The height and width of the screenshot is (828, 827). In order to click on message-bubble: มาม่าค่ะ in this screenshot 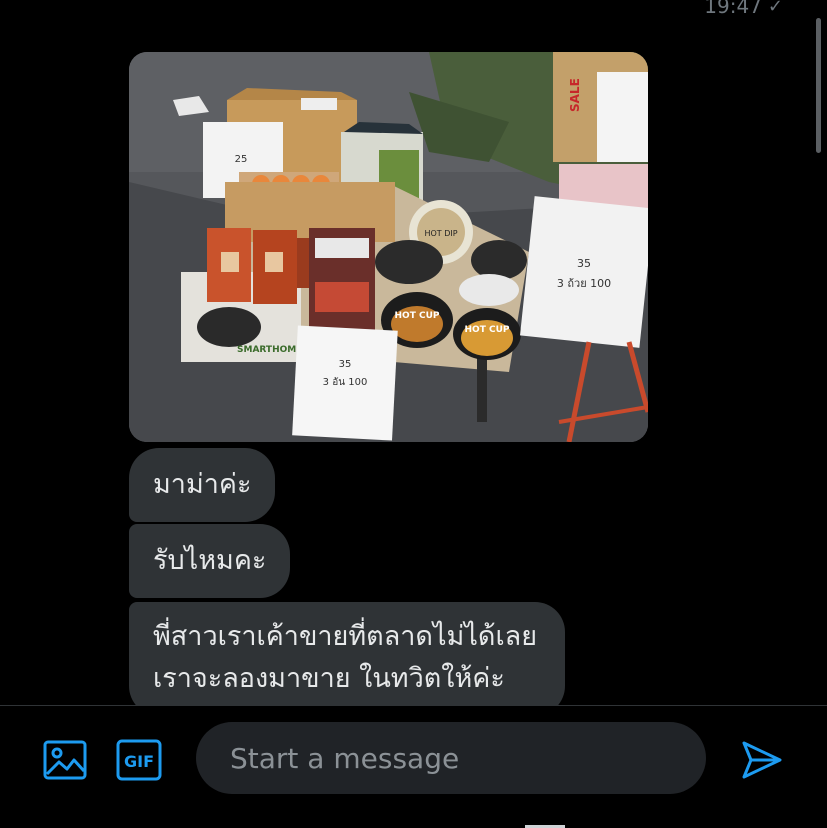, I will do `click(202, 485)`.